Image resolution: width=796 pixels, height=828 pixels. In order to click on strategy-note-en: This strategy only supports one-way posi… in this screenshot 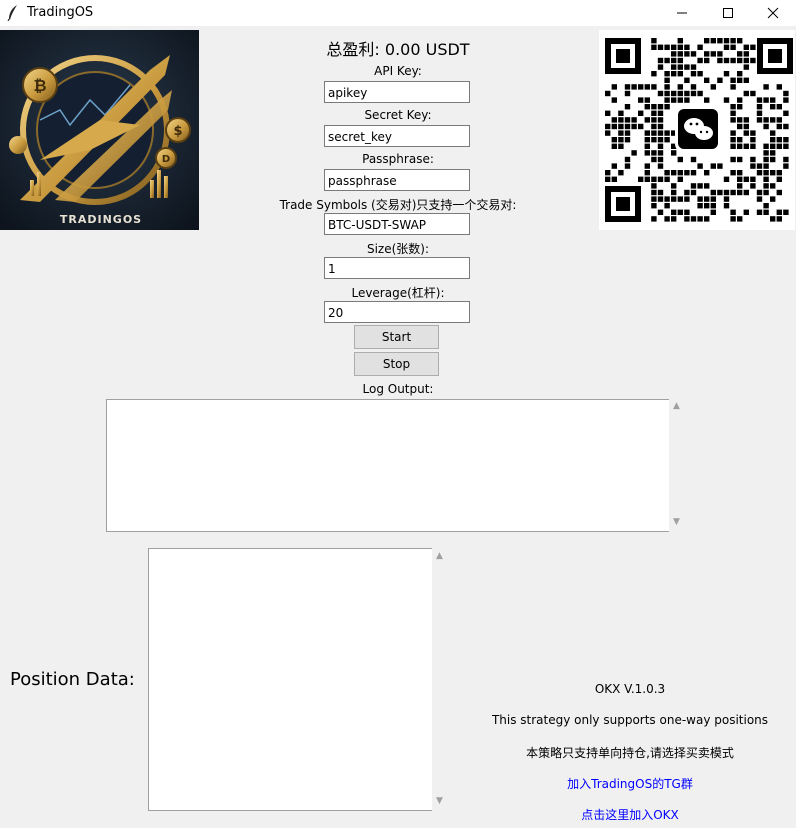, I will do `click(630, 720)`.